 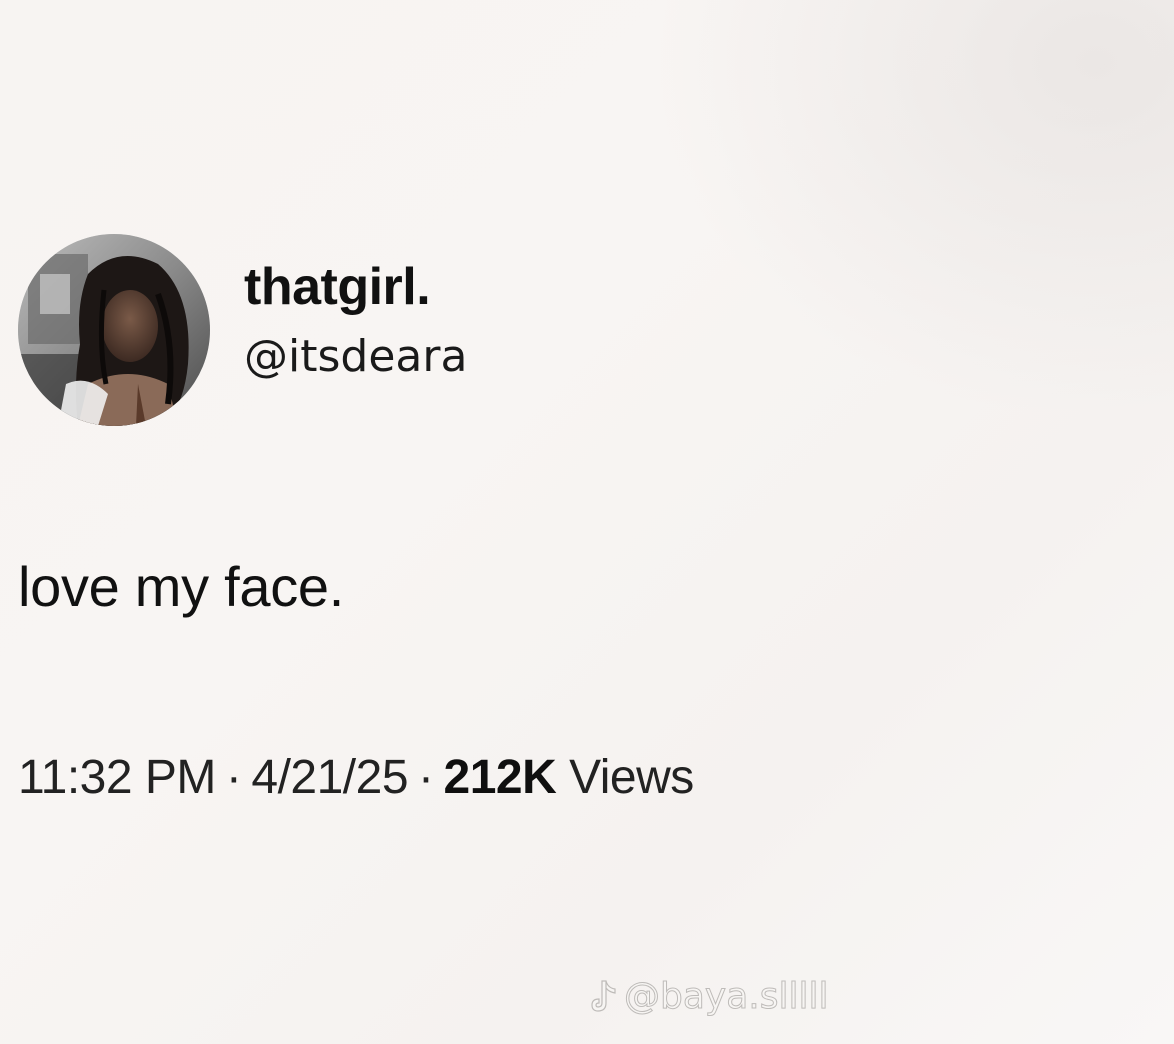 What do you see at coordinates (329, 777) in the screenshot?
I see `tweet-date: 4/21/25` at bounding box center [329, 777].